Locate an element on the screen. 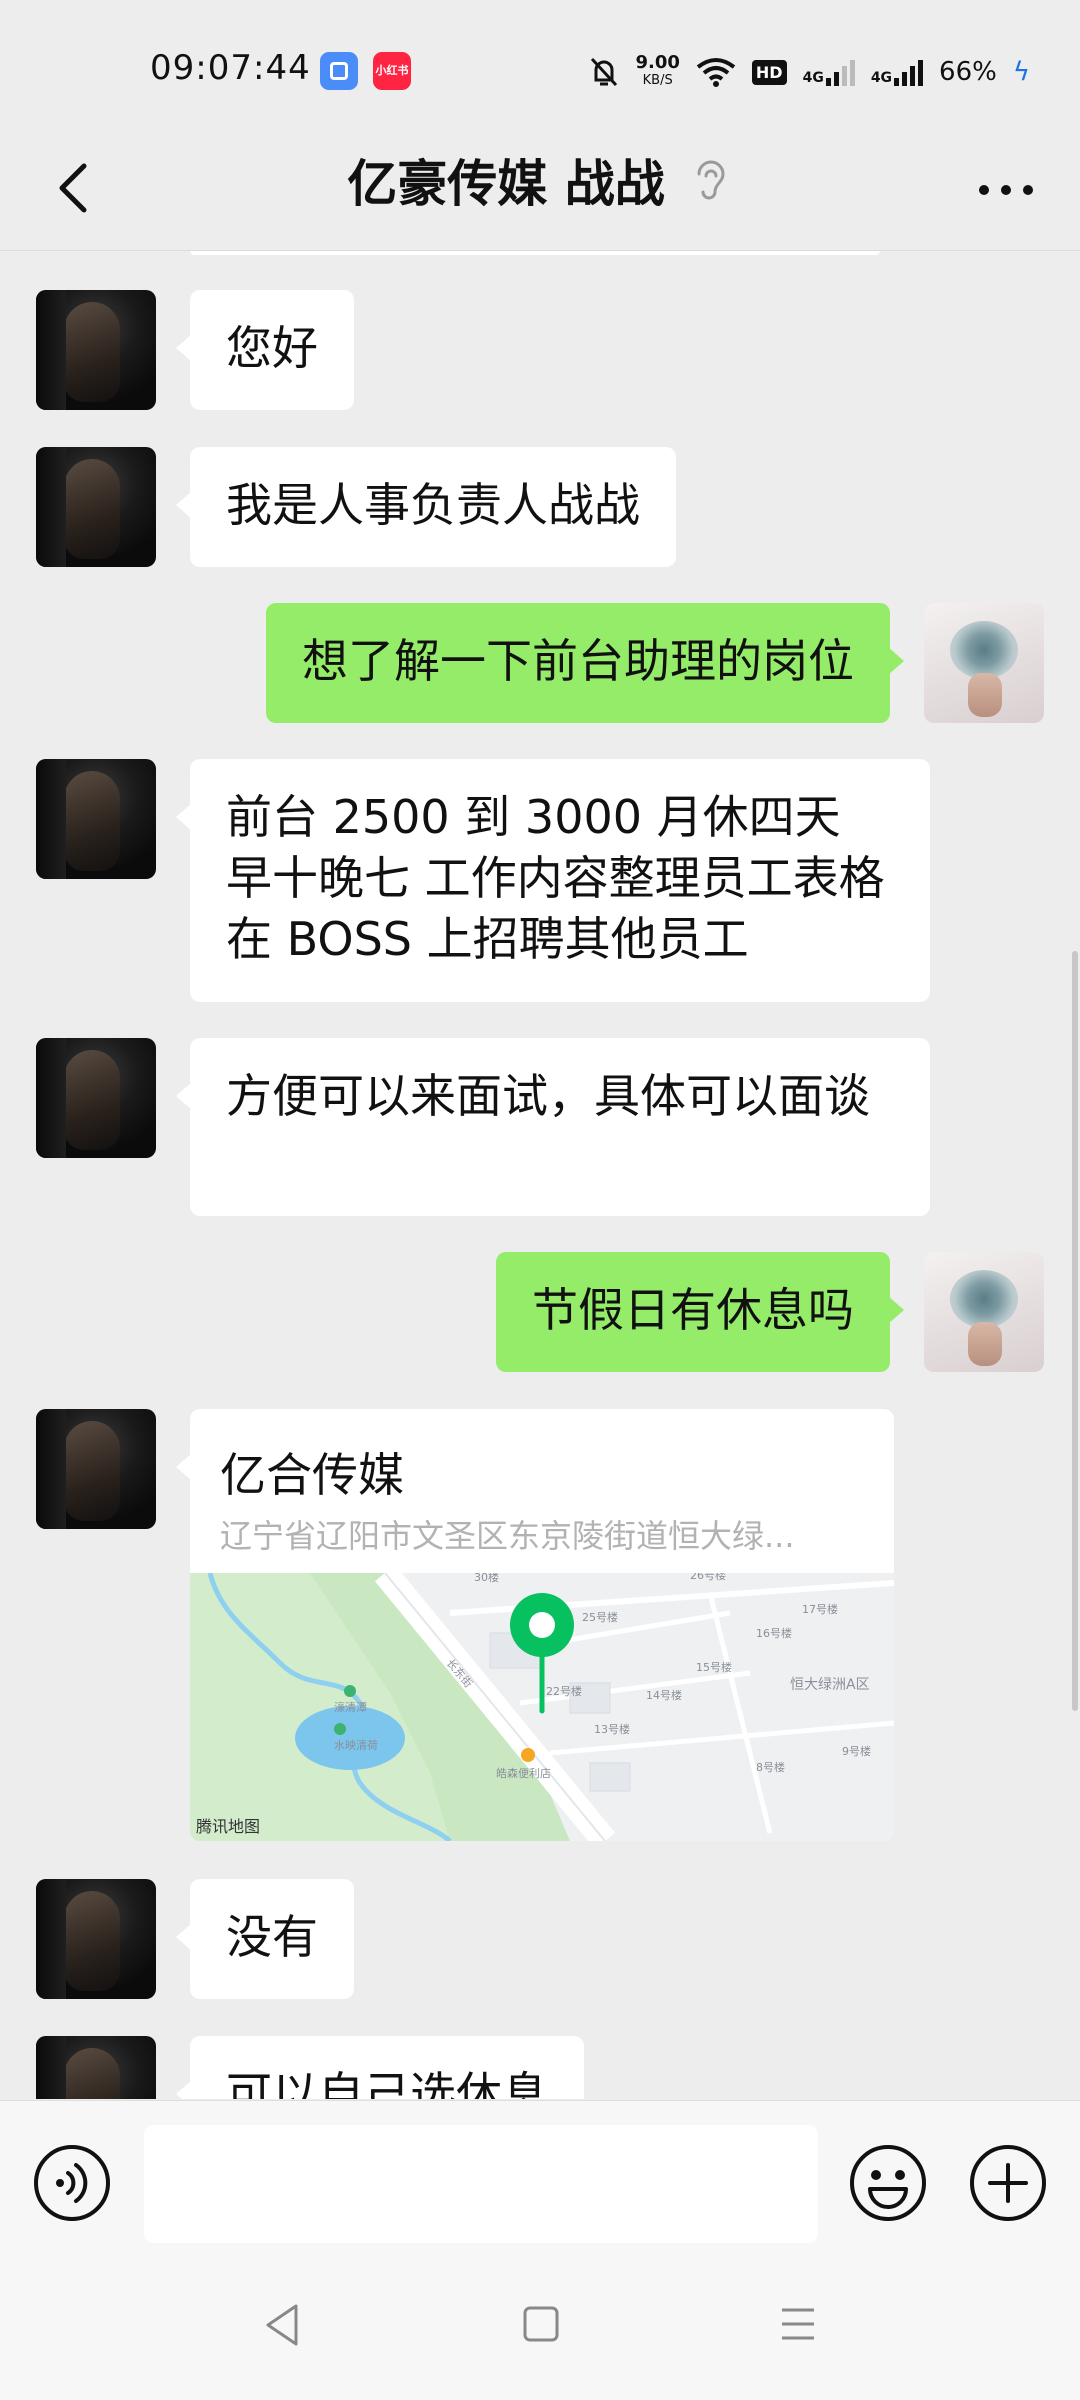  system-navigation-bar is located at coordinates (540, 2330).